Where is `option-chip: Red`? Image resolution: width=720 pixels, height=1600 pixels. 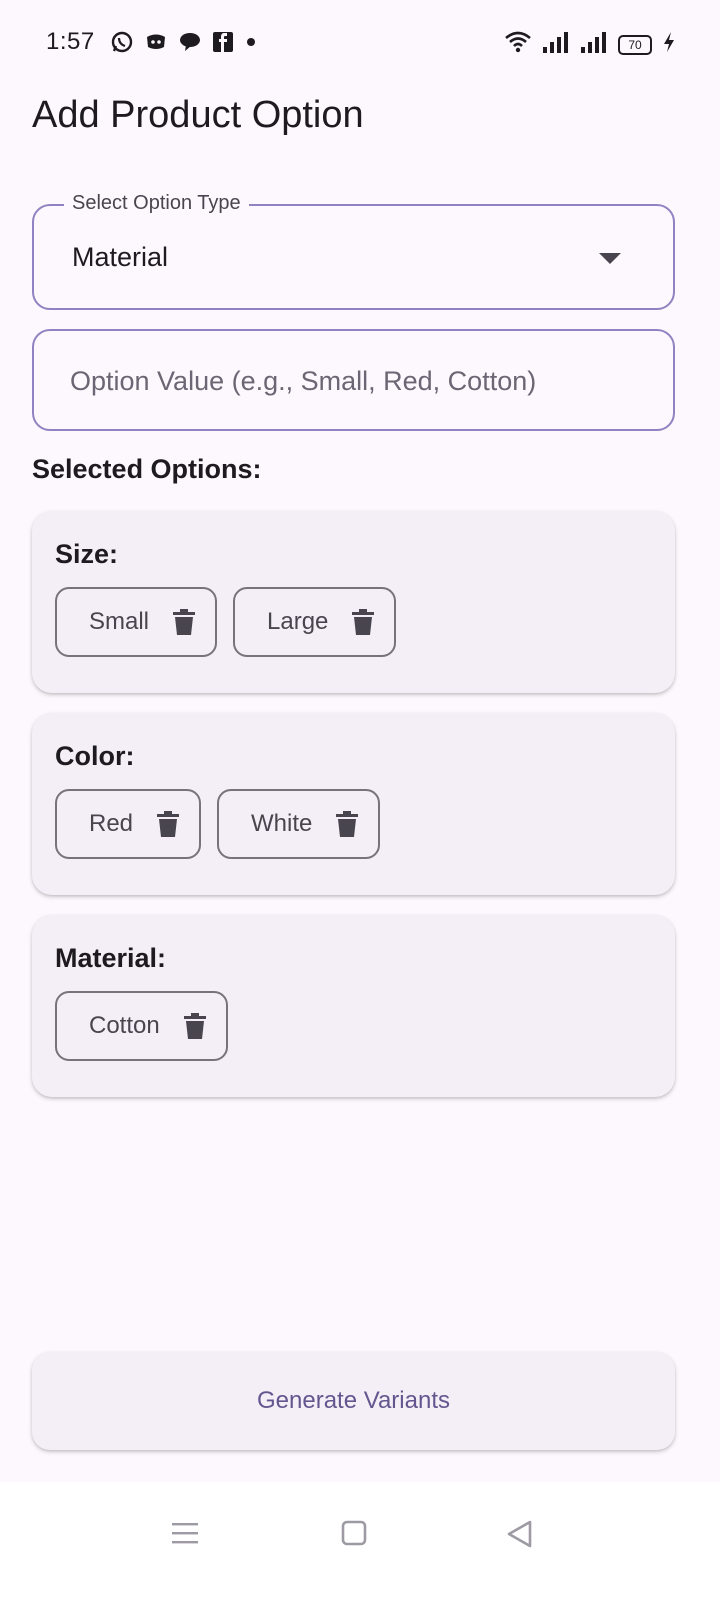
option-chip: Red is located at coordinates (128, 824).